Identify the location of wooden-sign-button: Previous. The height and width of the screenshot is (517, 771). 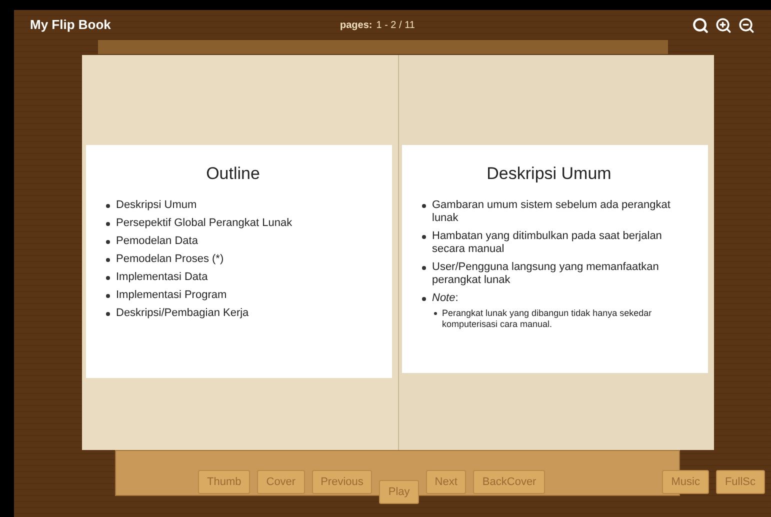
(342, 482).